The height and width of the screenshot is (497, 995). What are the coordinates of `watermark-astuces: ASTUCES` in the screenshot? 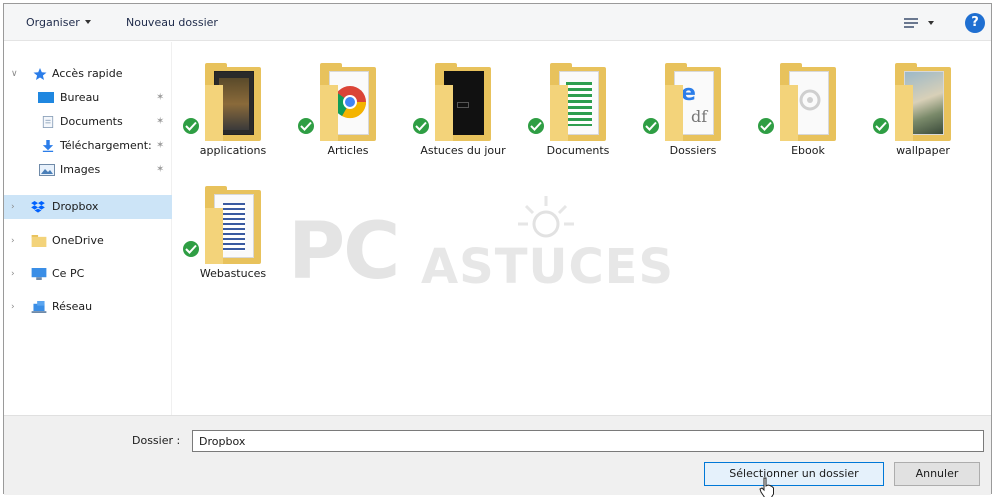 It's located at (548, 267).